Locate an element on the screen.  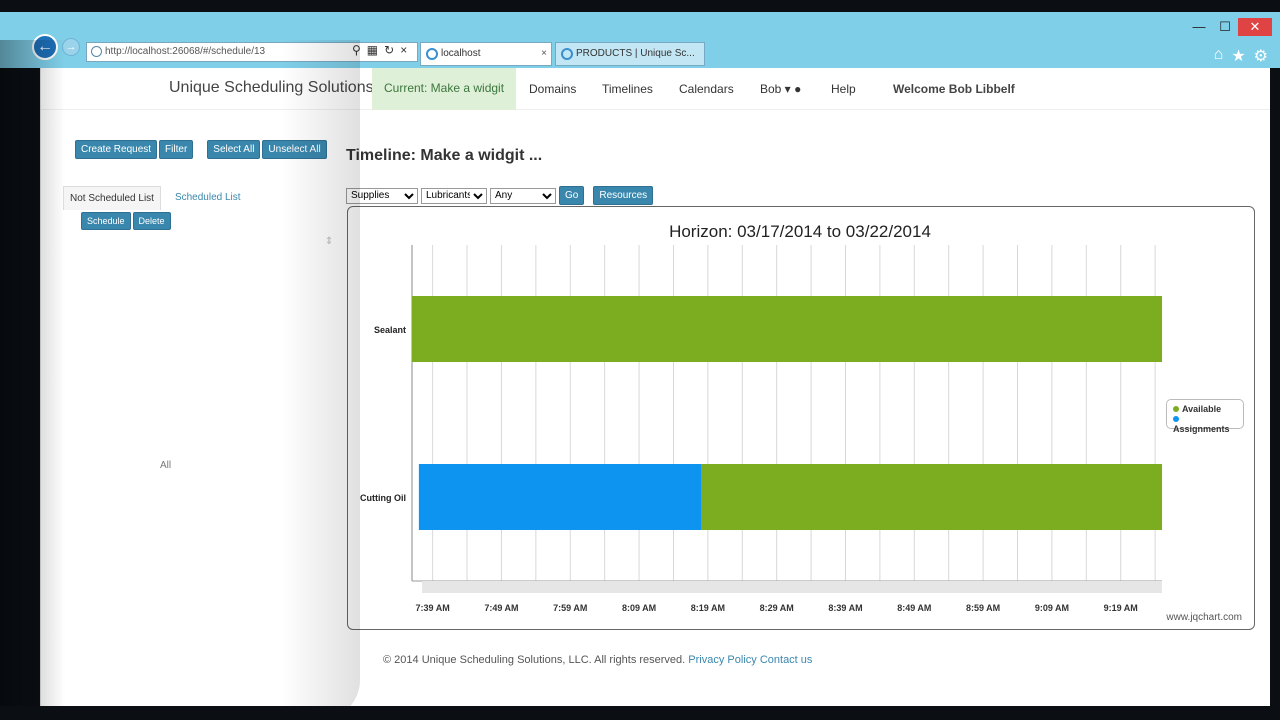
privacy-link: Privacy Policy is located at coordinates (722, 660).